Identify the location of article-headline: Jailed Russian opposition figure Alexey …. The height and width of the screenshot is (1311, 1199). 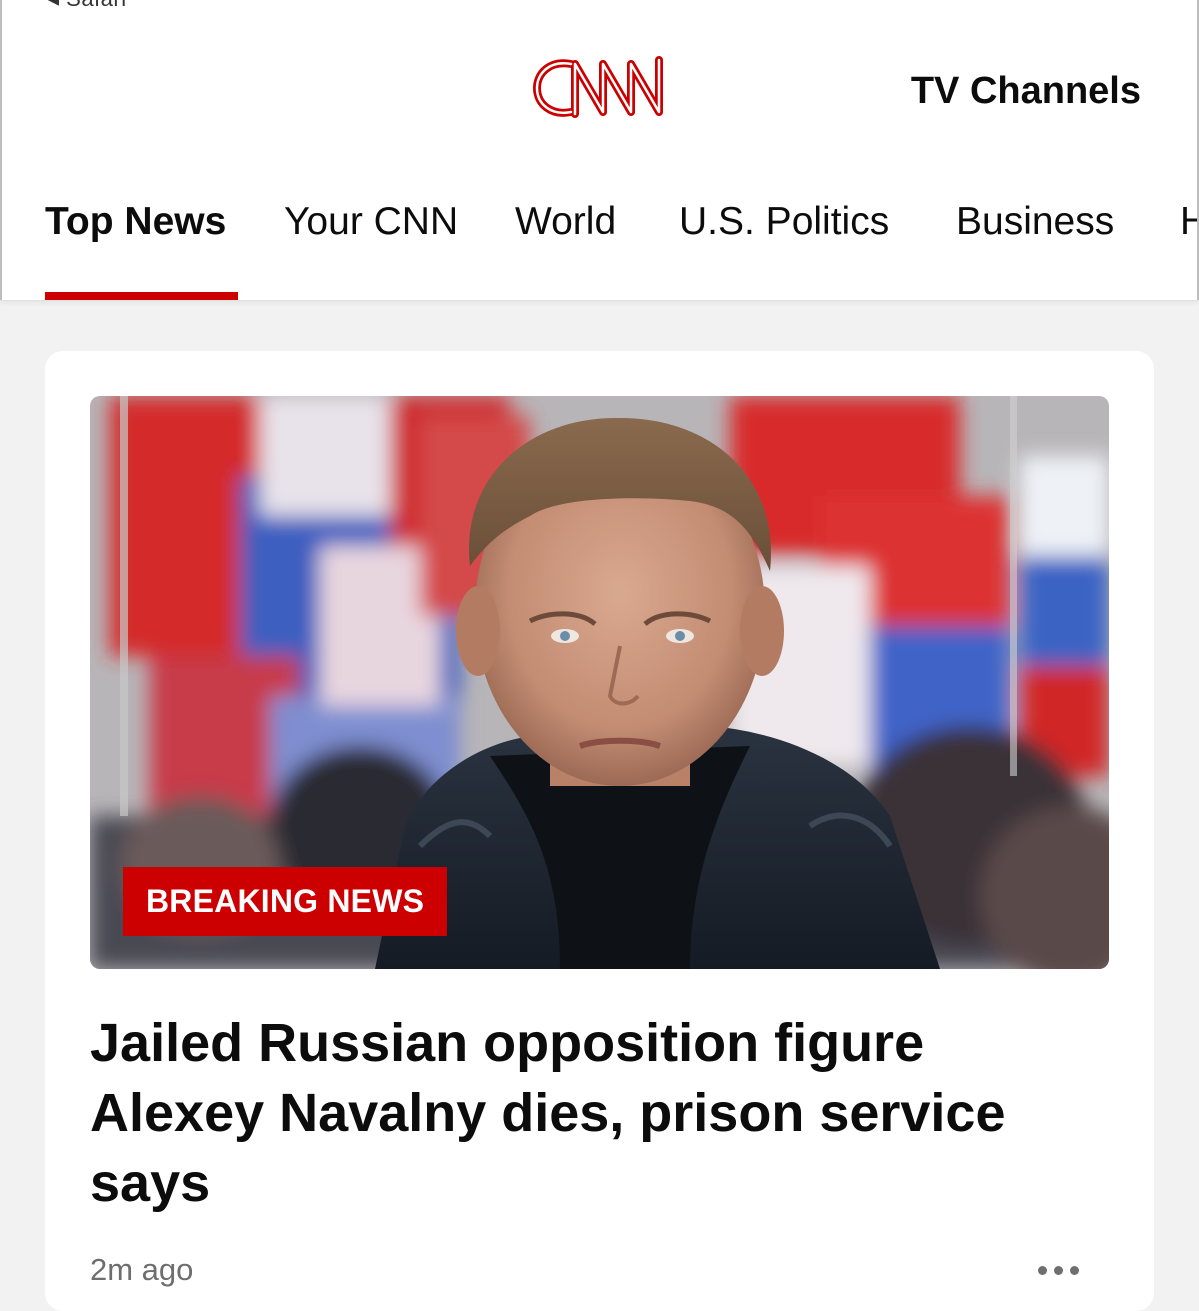
(590, 1113).